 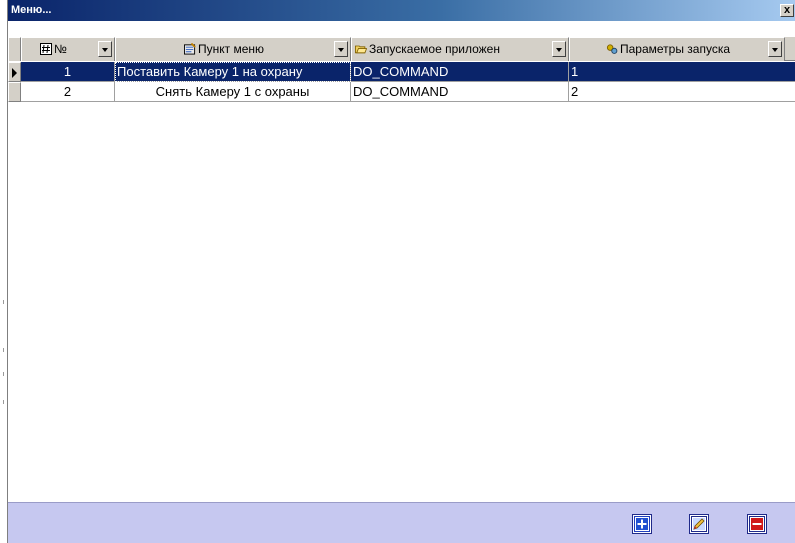 What do you see at coordinates (14, 49) in the screenshot?
I see `header-indicator-cell` at bounding box center [14, 49].